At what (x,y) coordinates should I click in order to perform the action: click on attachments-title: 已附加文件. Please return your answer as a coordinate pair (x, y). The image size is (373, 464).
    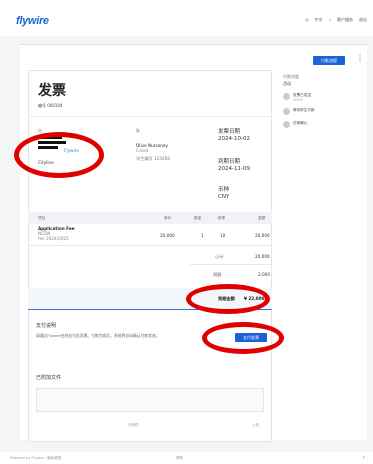
    Looking at the image, I should click on (49, 378).